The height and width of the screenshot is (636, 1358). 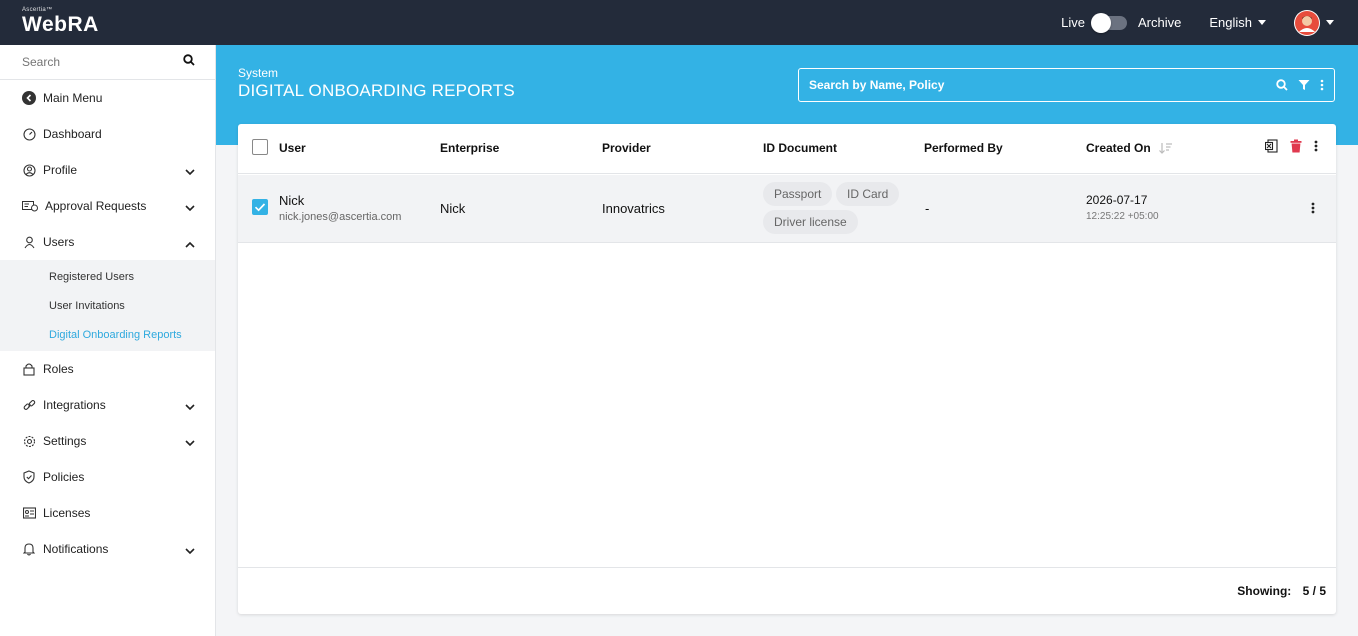 I want to click on user-name: Nick, so click(x=292, y=200).